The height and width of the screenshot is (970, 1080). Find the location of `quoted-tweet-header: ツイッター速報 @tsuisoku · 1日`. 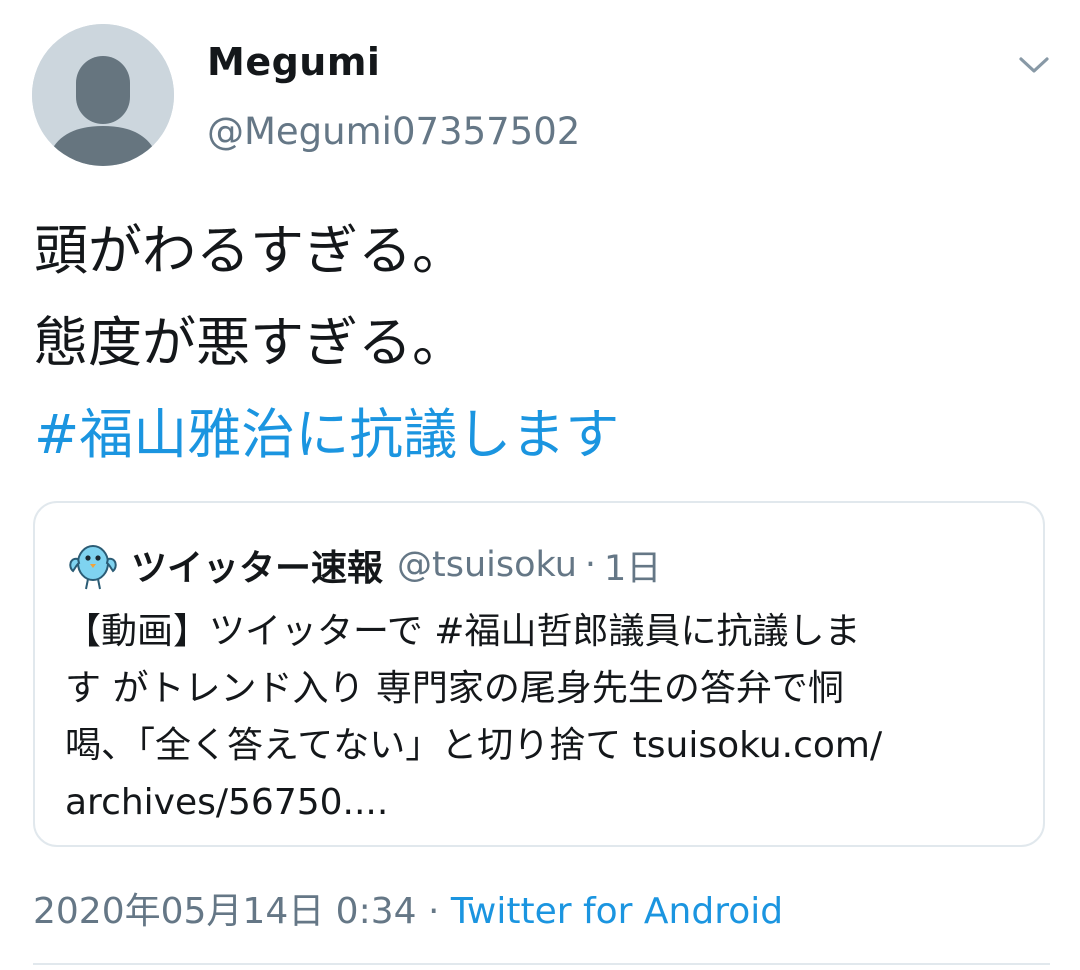

quoted-tweet-header: ツイッター速報 @tsuisoku · 1日 is located at coordinates (363, 565).